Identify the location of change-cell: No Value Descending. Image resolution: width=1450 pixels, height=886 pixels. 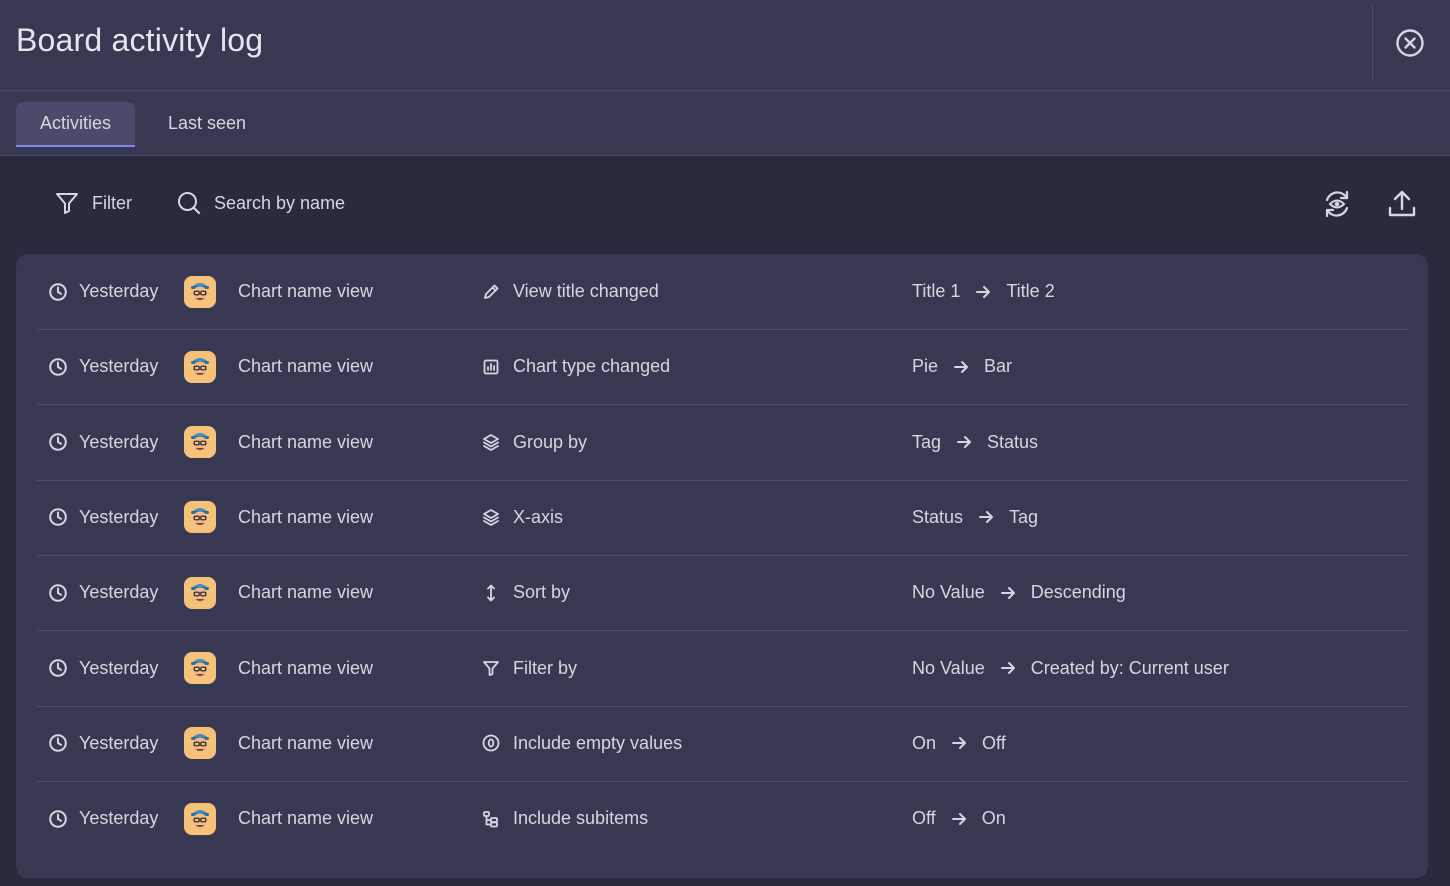
(1019, 592).